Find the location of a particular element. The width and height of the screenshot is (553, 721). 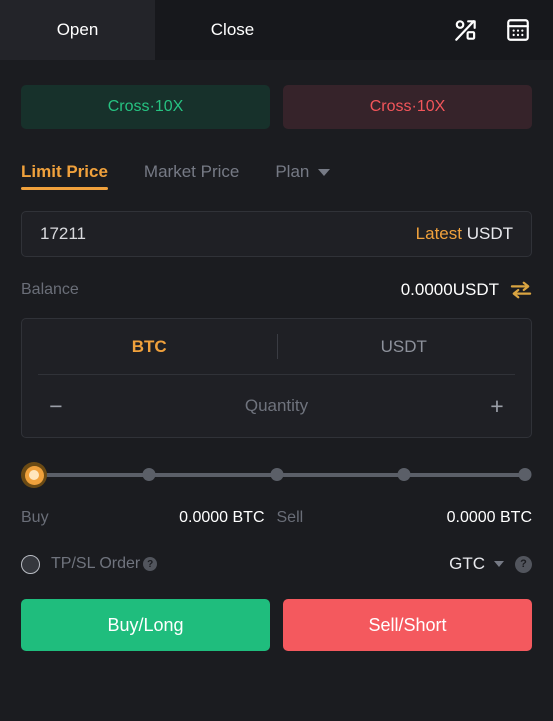

percent-arrow-icon is located at coordinates (466, 30).